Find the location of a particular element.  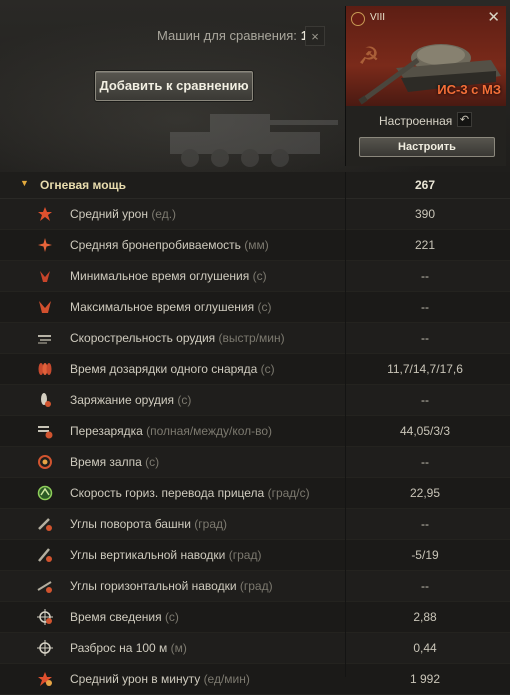

shell-reload-icon is located at coordinates (45, 369).